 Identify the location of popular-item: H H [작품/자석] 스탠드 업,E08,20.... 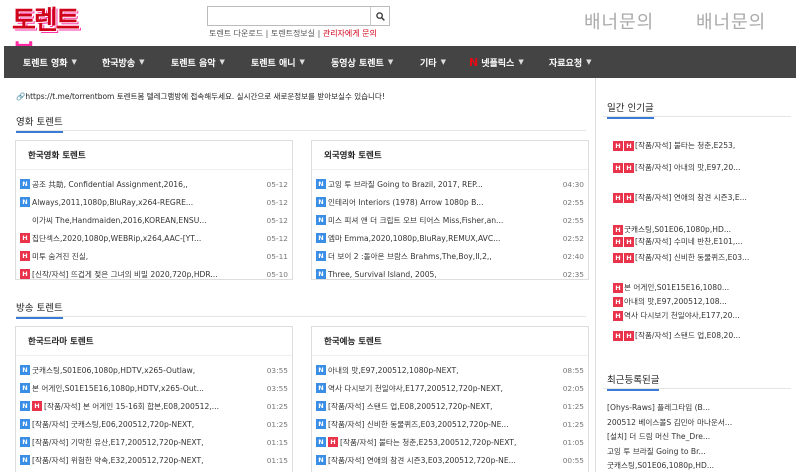
(688, 335).